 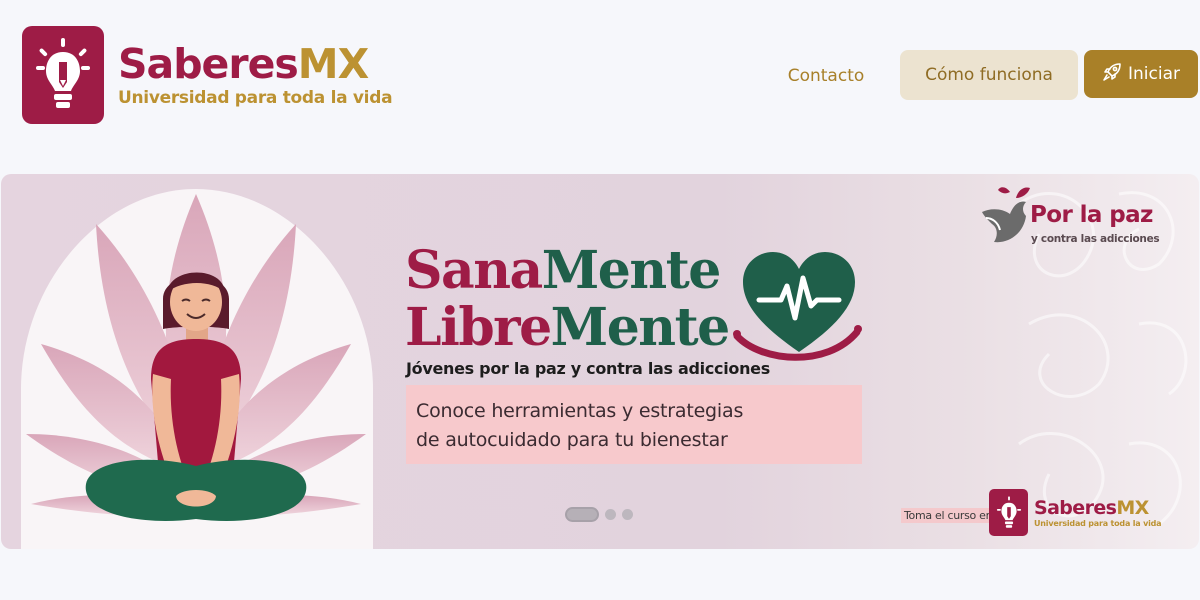 What do you see at coordinates (1091, 215) in the screenshot?
I see `campaign-title: Por la paz` at bounding box center [1091, 215].